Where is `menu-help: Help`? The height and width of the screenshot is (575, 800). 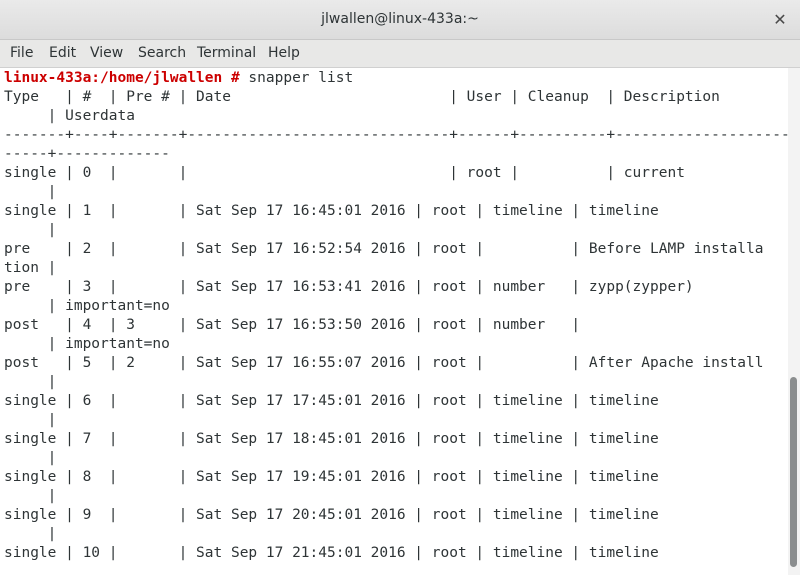
menu-help: Help is located at coordinates (284, 53).